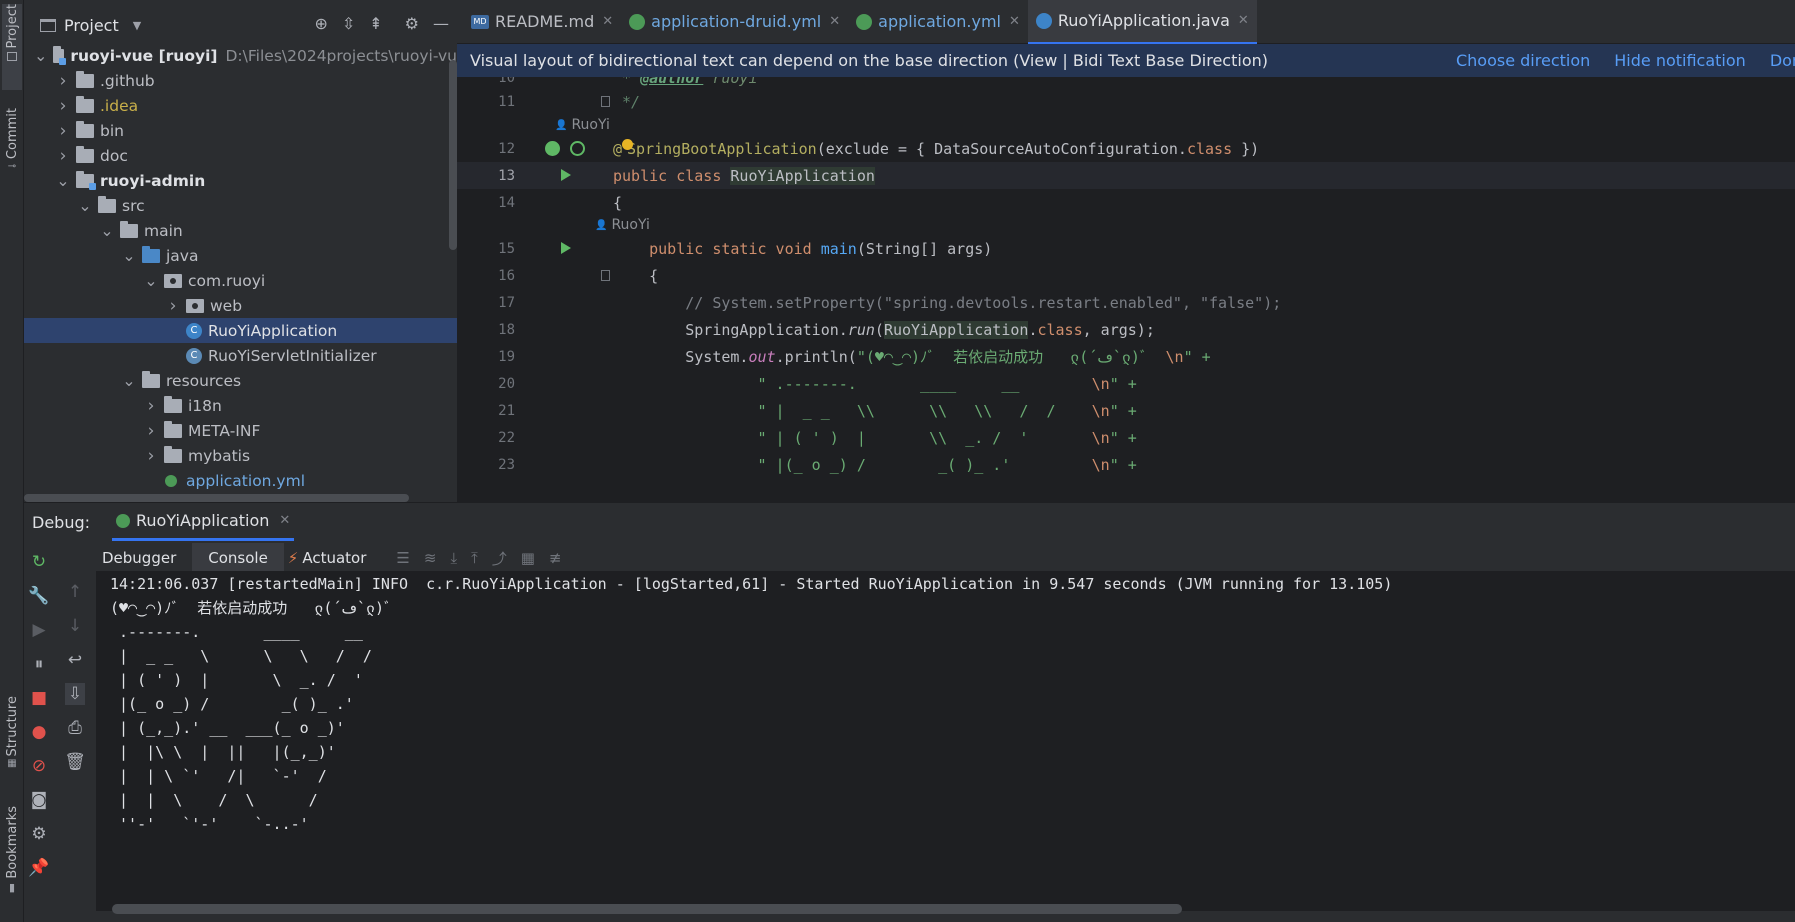 The height and width of the screenshot is (922, 1795). Describe the element at coordinates (12, 47) in the screenshot. I see `project-tool-tab: Project` at that location.